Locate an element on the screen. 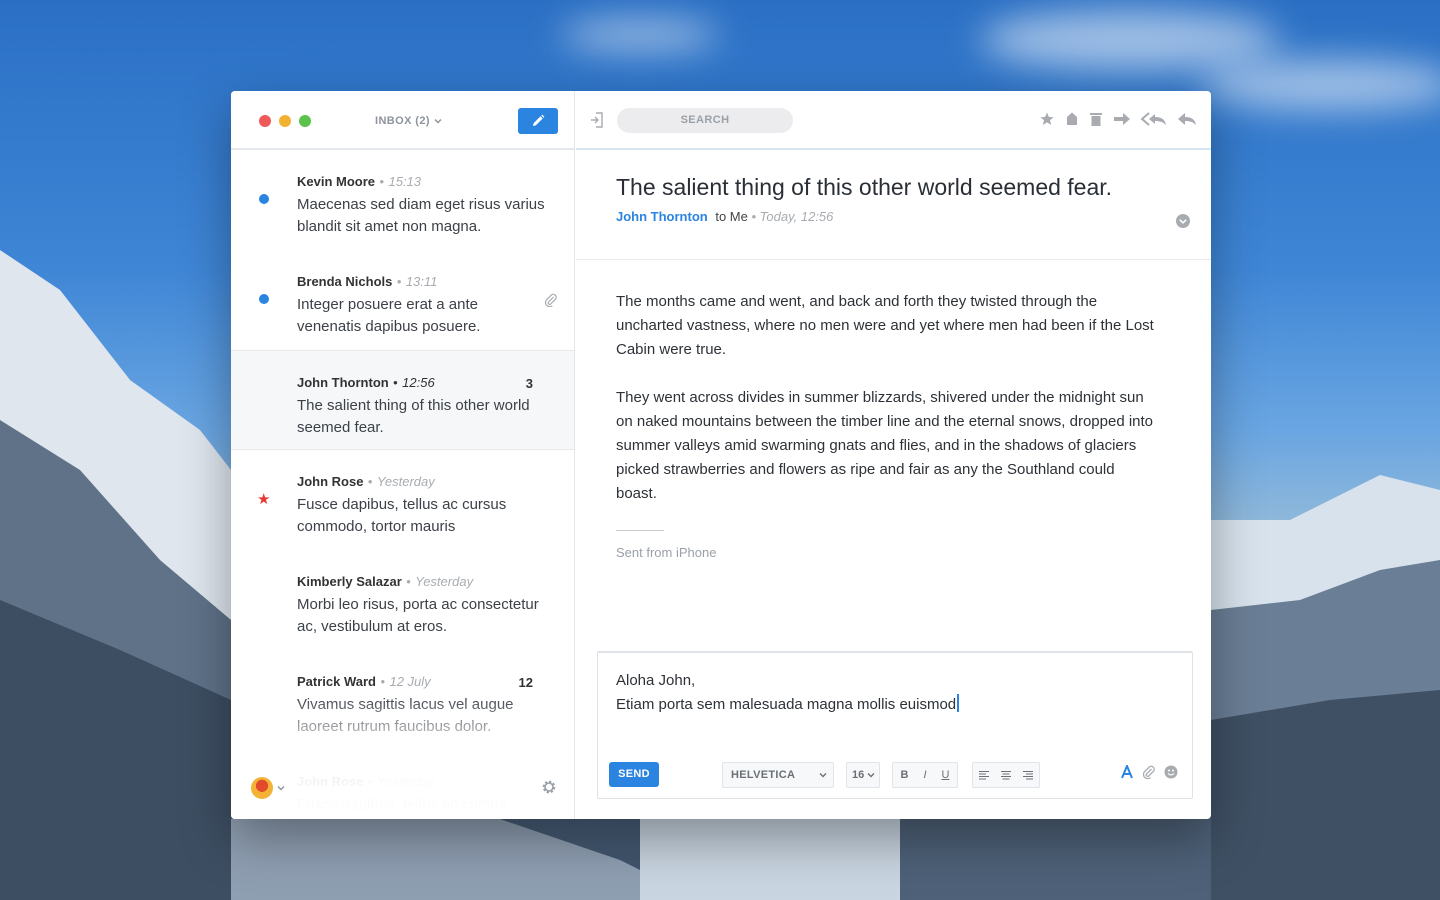  message-actions is located at coordinates (1118, 119).